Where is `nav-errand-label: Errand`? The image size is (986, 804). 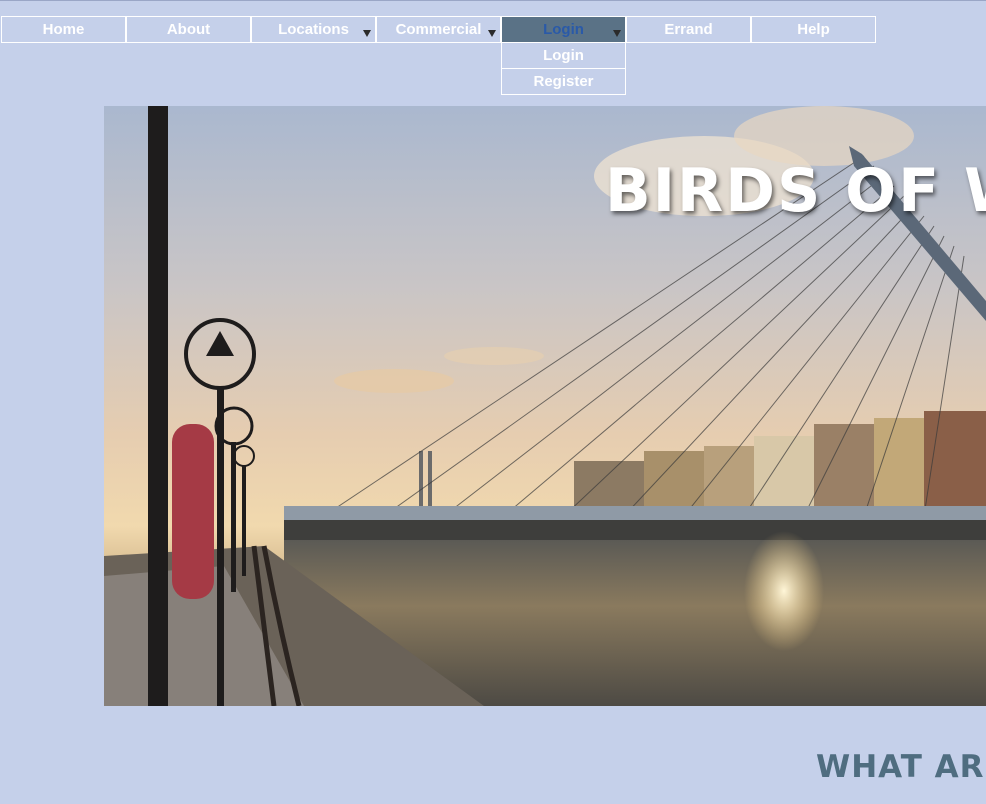 nav-errand-label: Errand is located at coordinates (688, 29).